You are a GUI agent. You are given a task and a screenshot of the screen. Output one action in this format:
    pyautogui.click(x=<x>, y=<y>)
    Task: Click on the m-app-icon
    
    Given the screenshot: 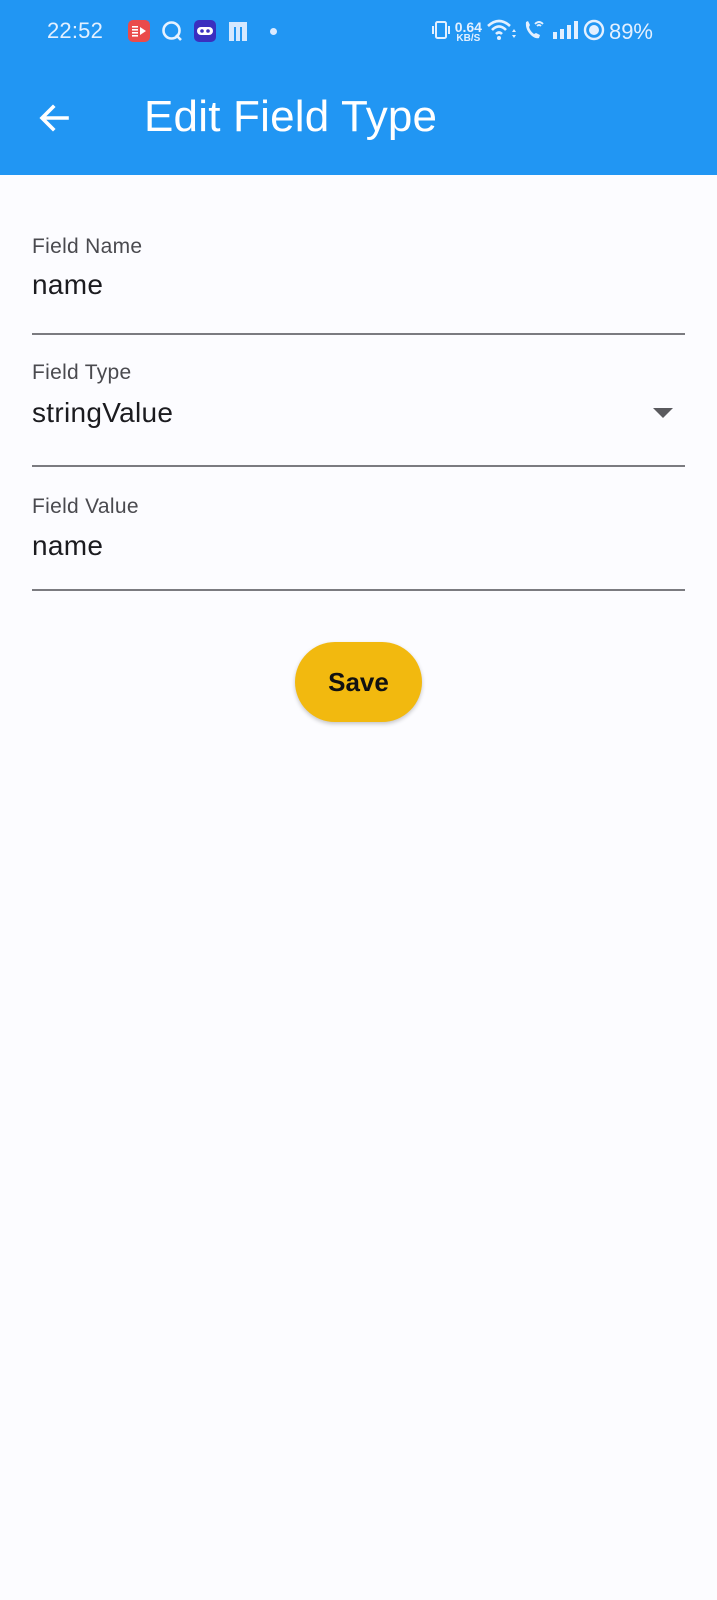 What is the action you would take?
    pyautogui.click(x=238, y=31)
    